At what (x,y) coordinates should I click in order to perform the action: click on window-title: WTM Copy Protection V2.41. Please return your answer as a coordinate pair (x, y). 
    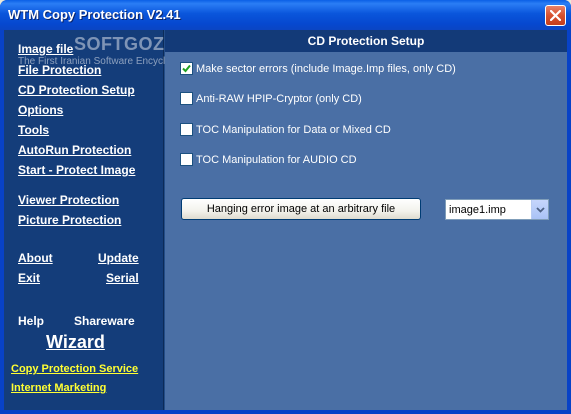
    Looking at the image, I should click on (94, 14).